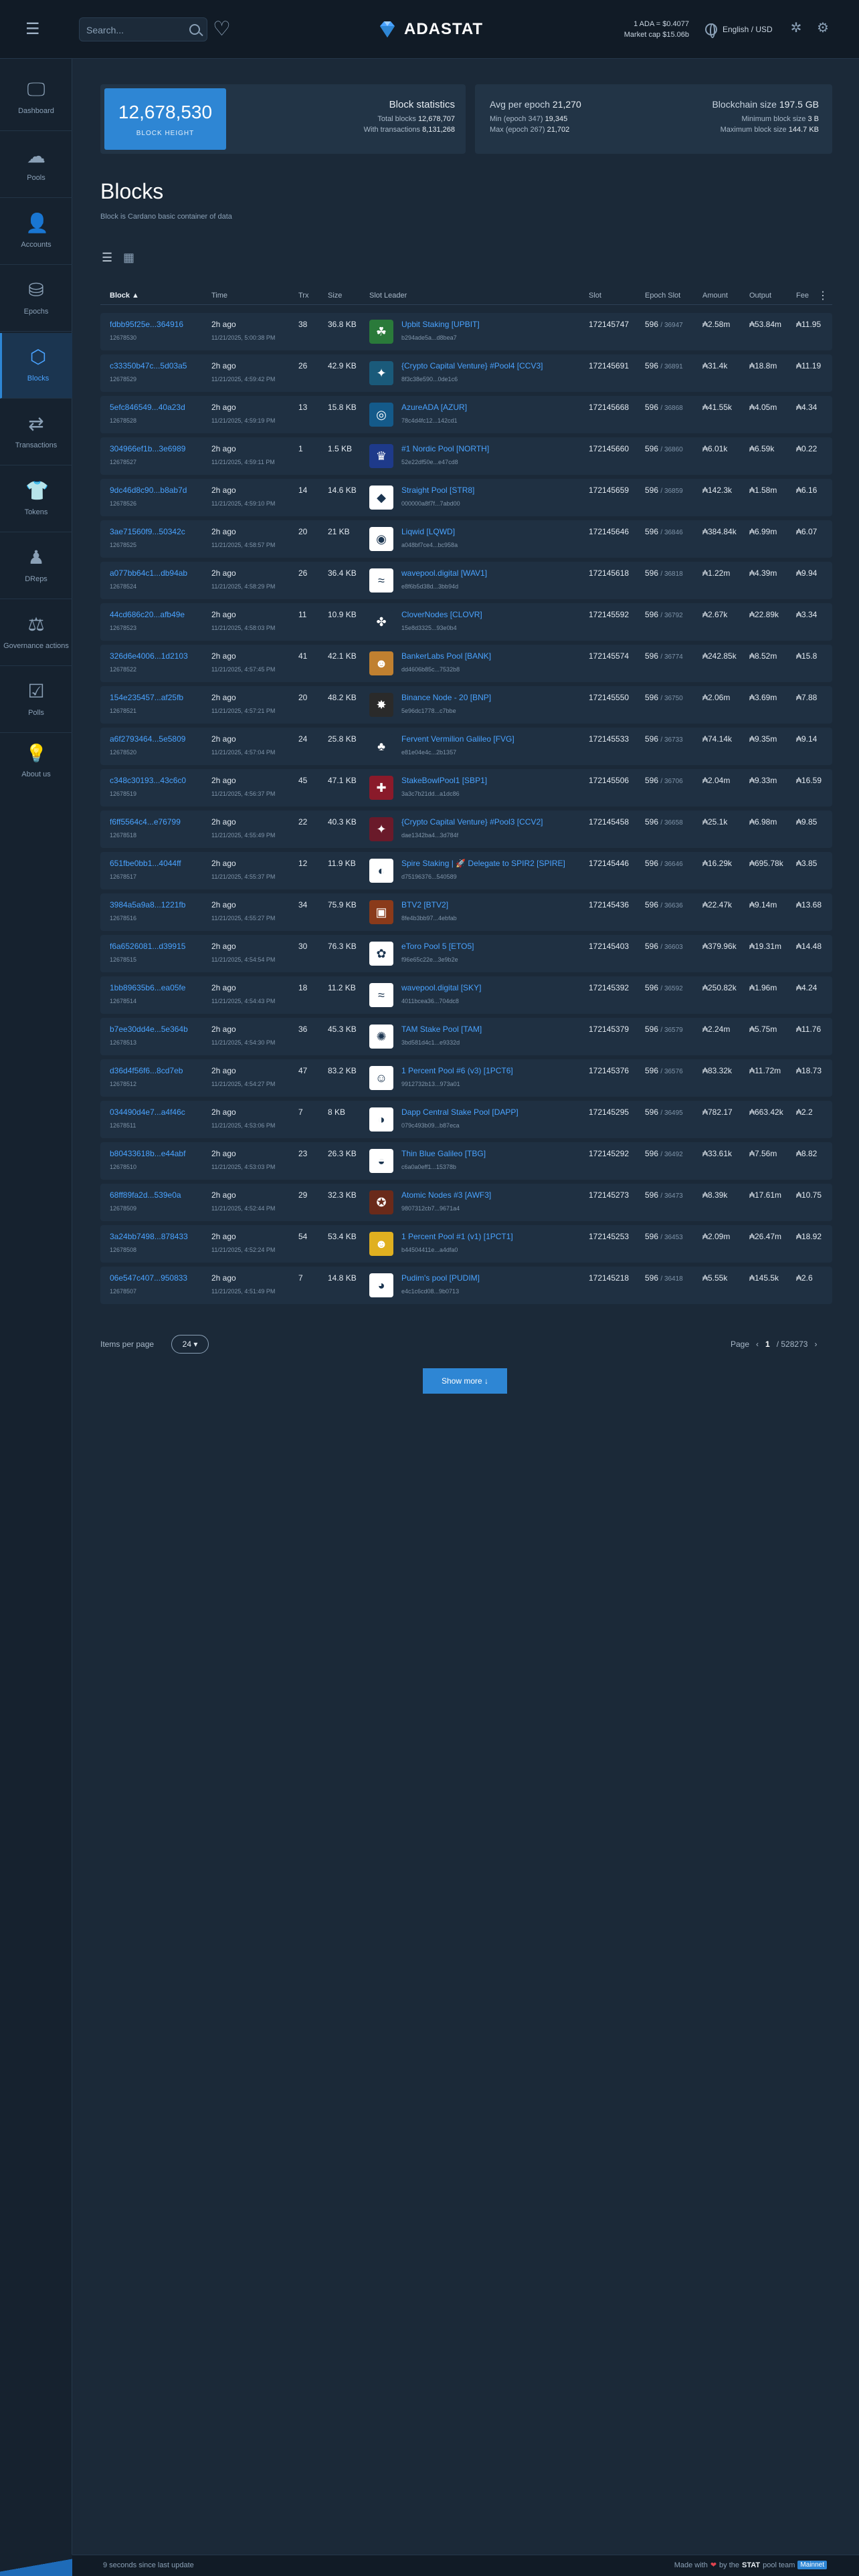  What do you see at coordinates (381, 1119) in the screenshot?
I see `pool-logo-icon: ◑` at bounding box center [381, 1119].